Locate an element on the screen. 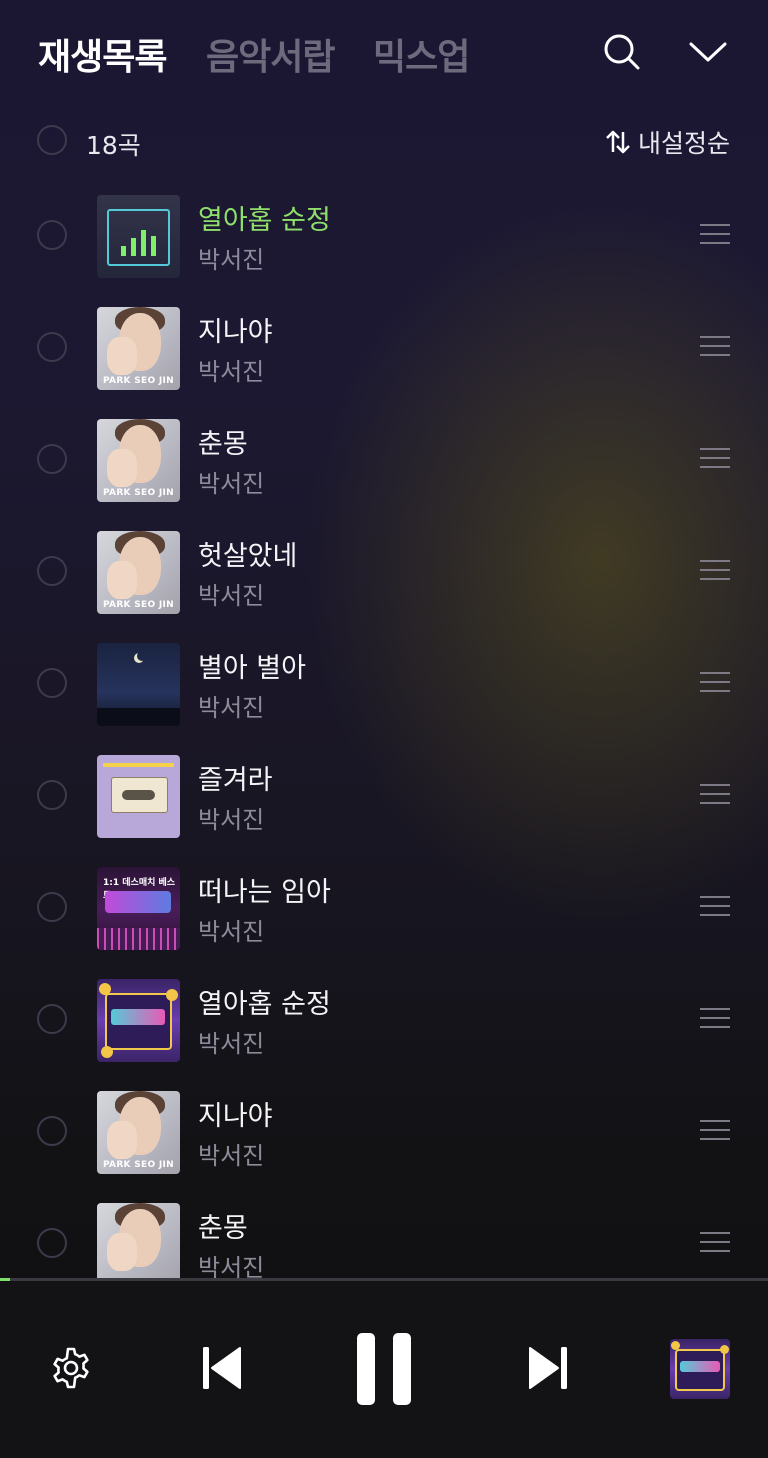 The image size is (768, 1458). previous-icon is located at coordinates (222, 1370).